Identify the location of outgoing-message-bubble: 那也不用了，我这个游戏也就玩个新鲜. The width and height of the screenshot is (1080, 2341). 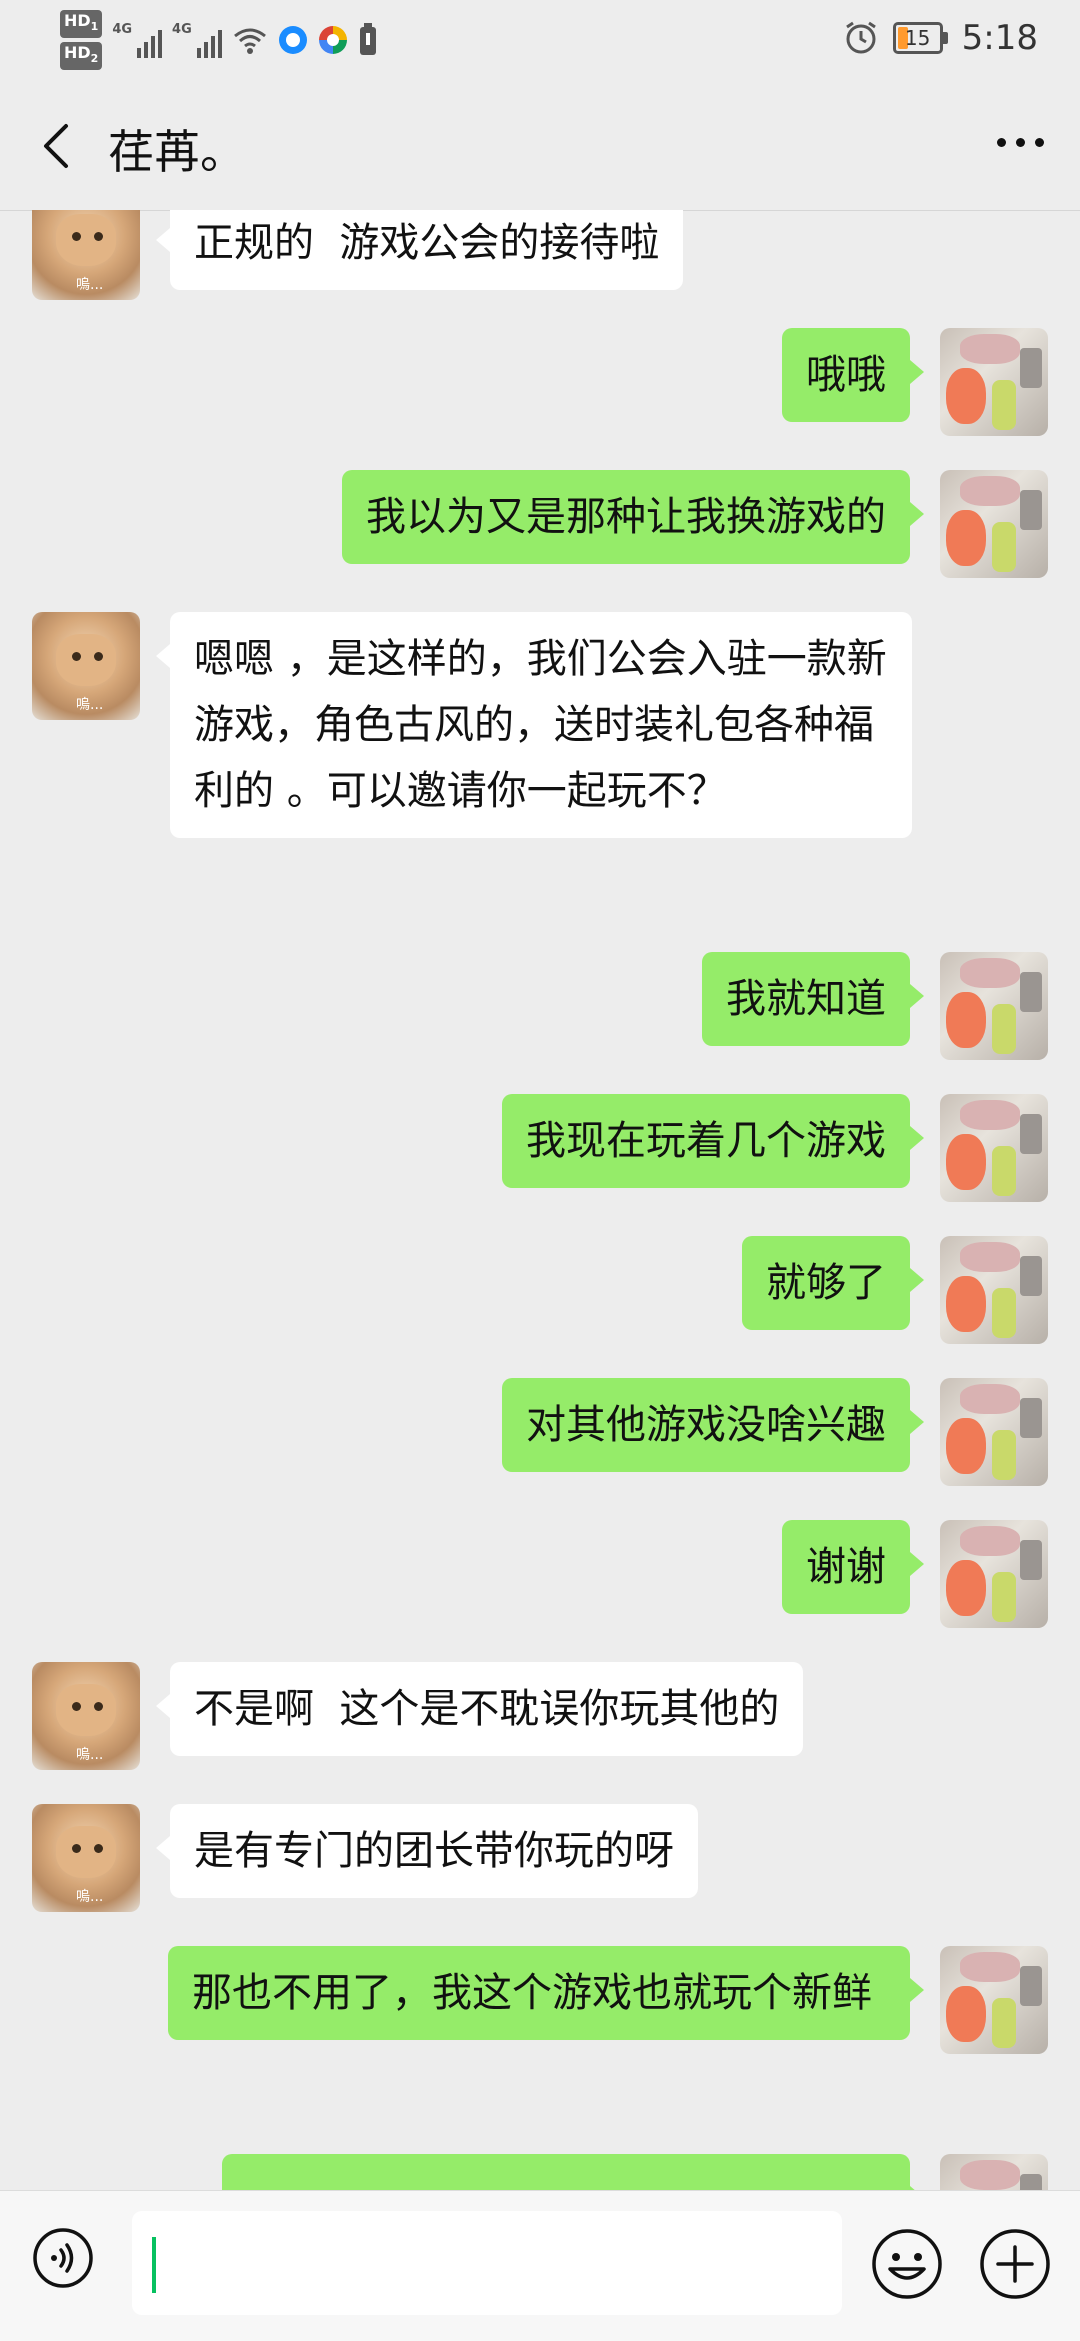
(546, 1993).